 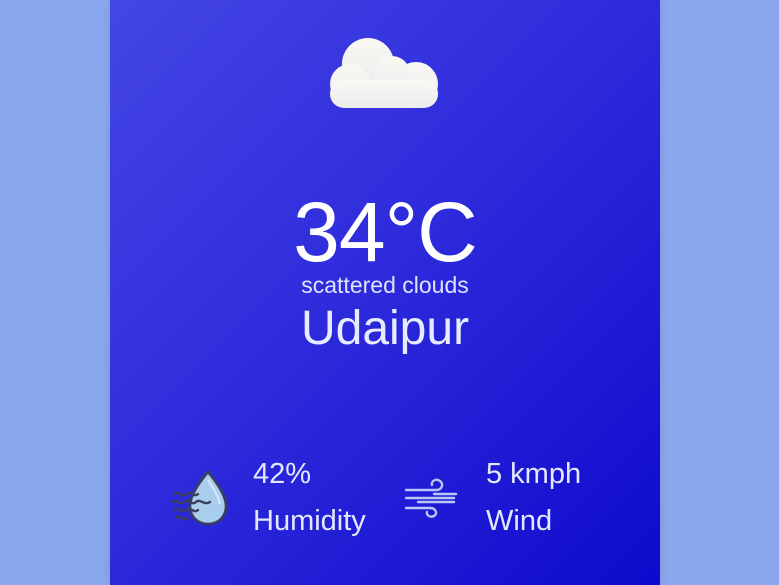 What do you see at coordinates (385, 232) in the screenshot?
I see `temperature: 34°C` at bounding box center [385, 232].